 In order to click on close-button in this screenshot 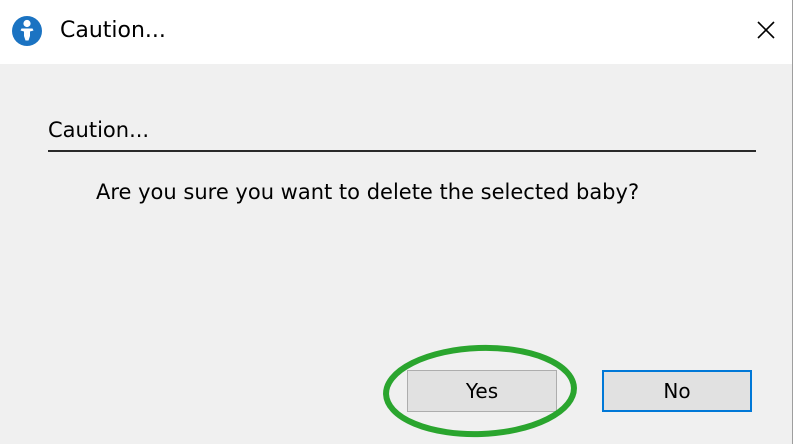, I will do `click(766, 32)`.